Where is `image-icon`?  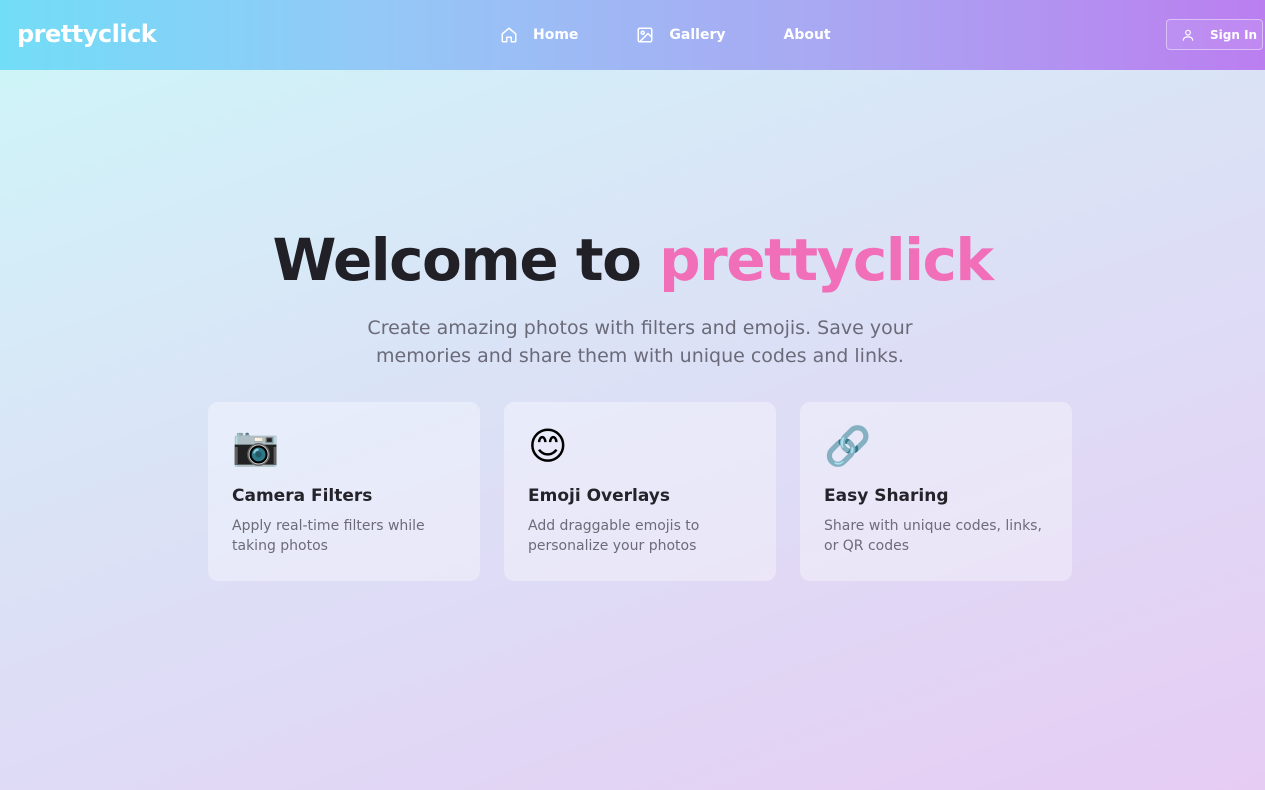 image-icon is located at coordinates (645, 35).